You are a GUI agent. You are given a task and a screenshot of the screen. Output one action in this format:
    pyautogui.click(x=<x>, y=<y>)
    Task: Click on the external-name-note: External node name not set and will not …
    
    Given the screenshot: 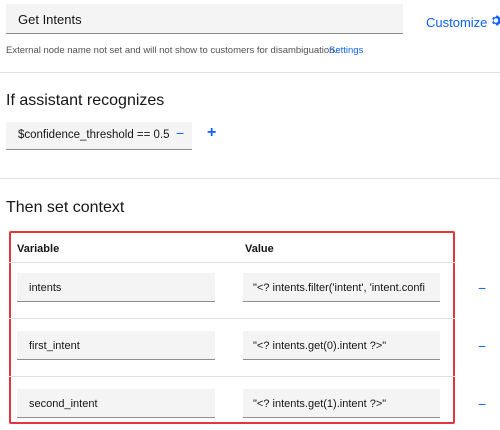 What is the action you would take?
    pyautogui.click(x=172, y=50)
    